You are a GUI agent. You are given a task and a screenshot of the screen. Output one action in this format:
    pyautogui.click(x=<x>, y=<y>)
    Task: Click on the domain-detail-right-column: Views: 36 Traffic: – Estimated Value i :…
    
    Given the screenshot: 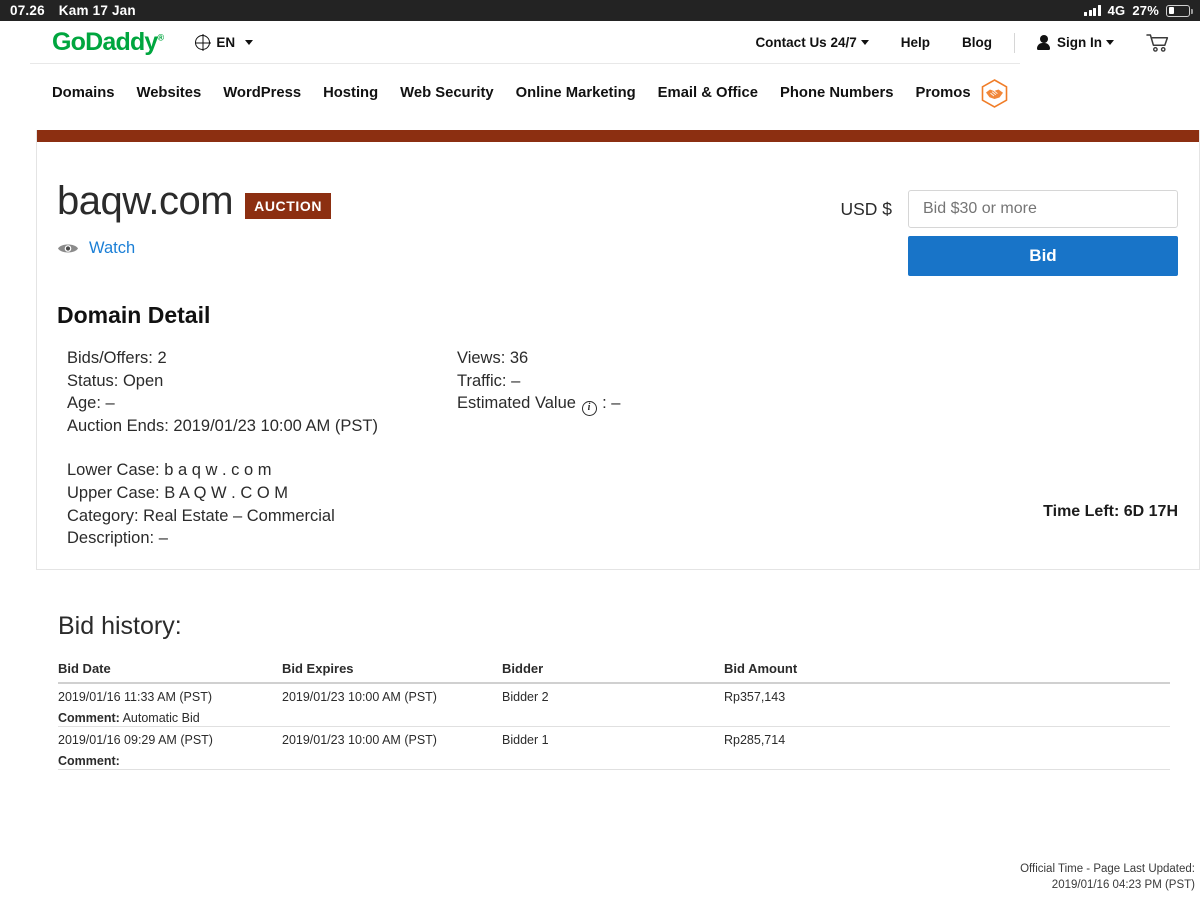 What is the action you would take?
    pyautogui.click(x=538, y=392)
    